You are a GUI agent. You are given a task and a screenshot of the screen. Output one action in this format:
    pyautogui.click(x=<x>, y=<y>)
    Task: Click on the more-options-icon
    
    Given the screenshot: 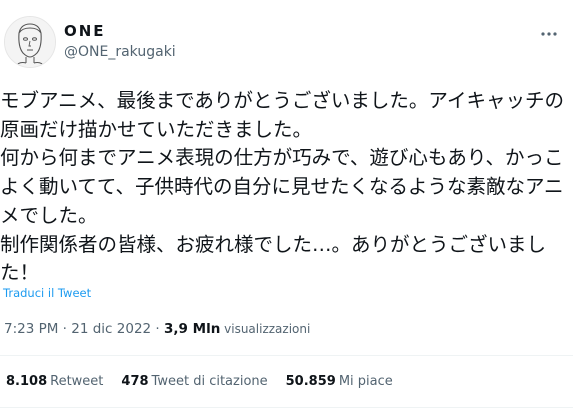 What is the action you would take?
    pyautogui.click(x=549, y=34)
    